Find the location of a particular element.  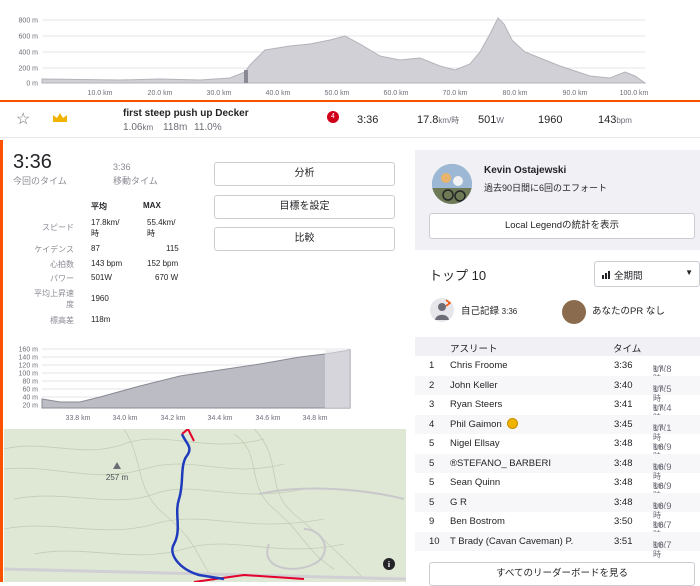

profile-x-tick: 34.6 km is located at coordinates (268, 418).